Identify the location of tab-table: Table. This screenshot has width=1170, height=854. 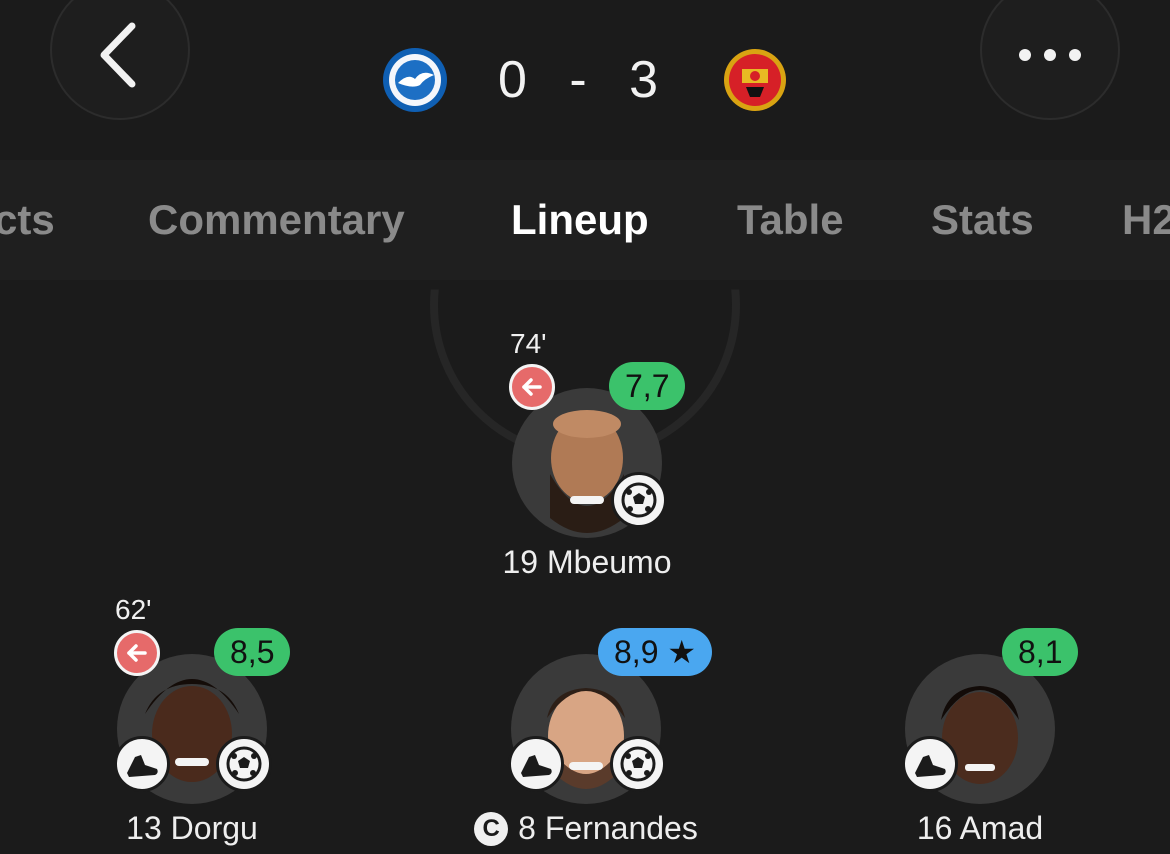
(790, 220).